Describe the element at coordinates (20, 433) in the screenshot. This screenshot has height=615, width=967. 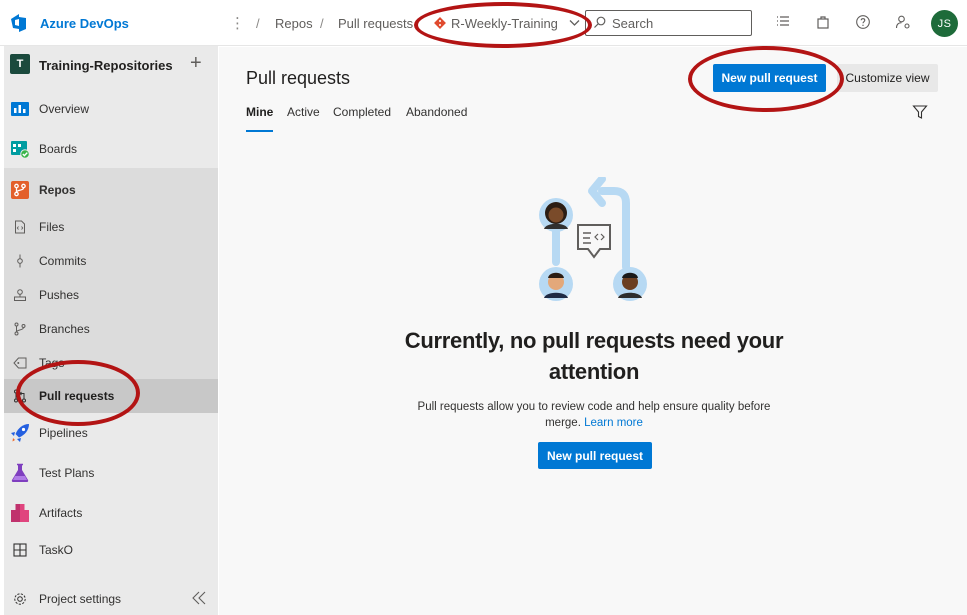
I see `pipelines-icon` at that location.